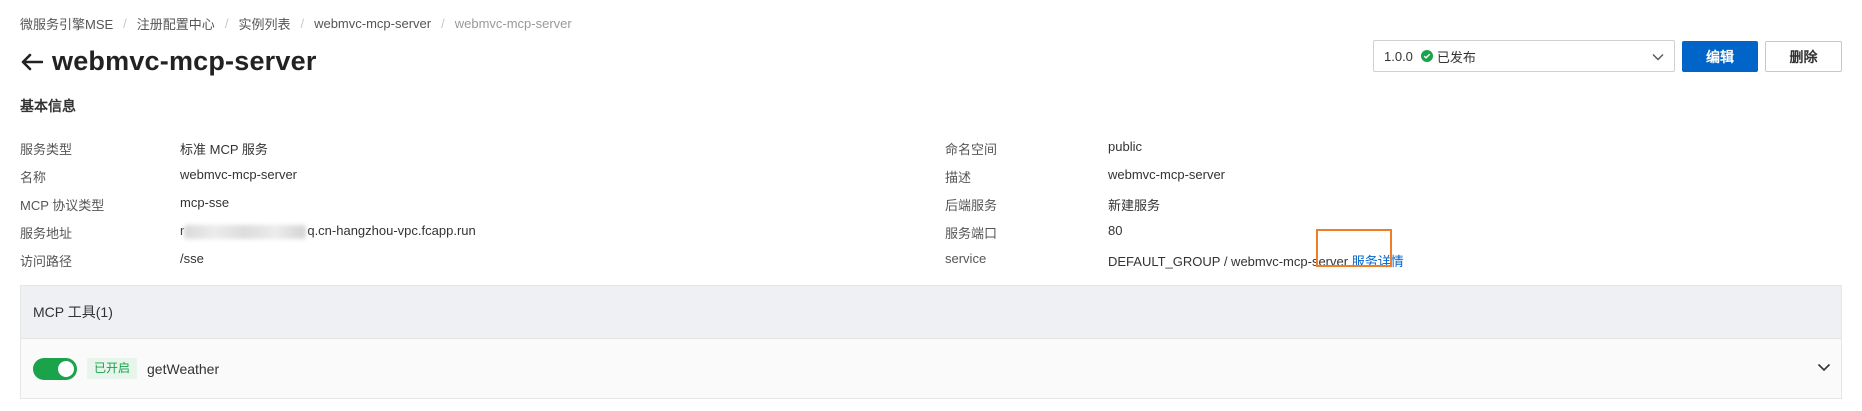 The width and height of the screenshot is (1862, 411). What do you see at coordinates (1524, 56) in the screenshot?
I see `version-select: 1.0.0 已发布` at bounding box center [1524, 56].